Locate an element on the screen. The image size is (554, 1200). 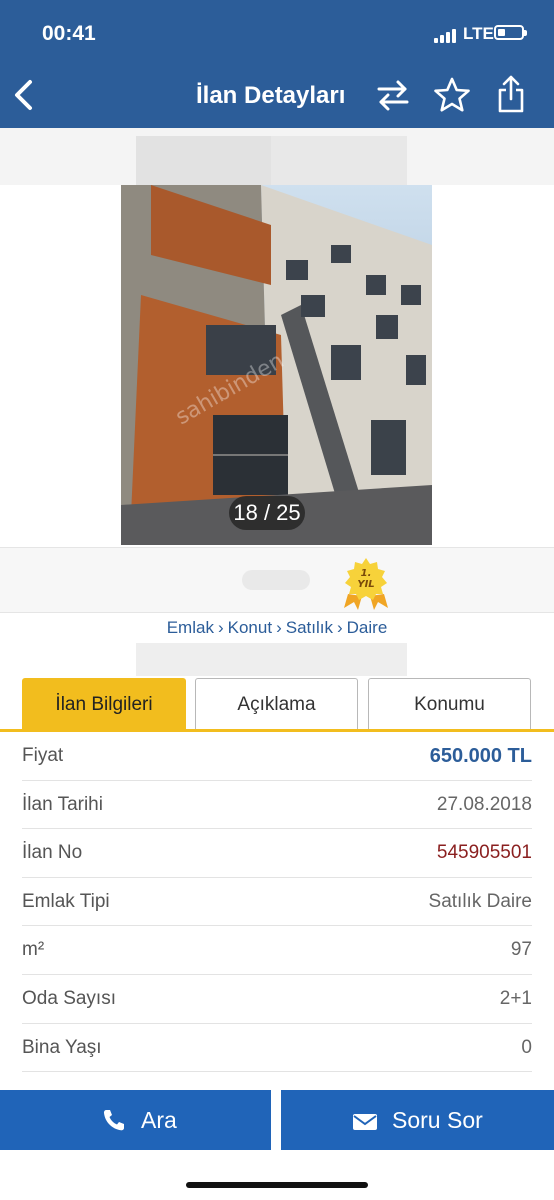
breadcrumb: Emlak › Konut › Satılık › Daire is located at coordinates (277, 627).